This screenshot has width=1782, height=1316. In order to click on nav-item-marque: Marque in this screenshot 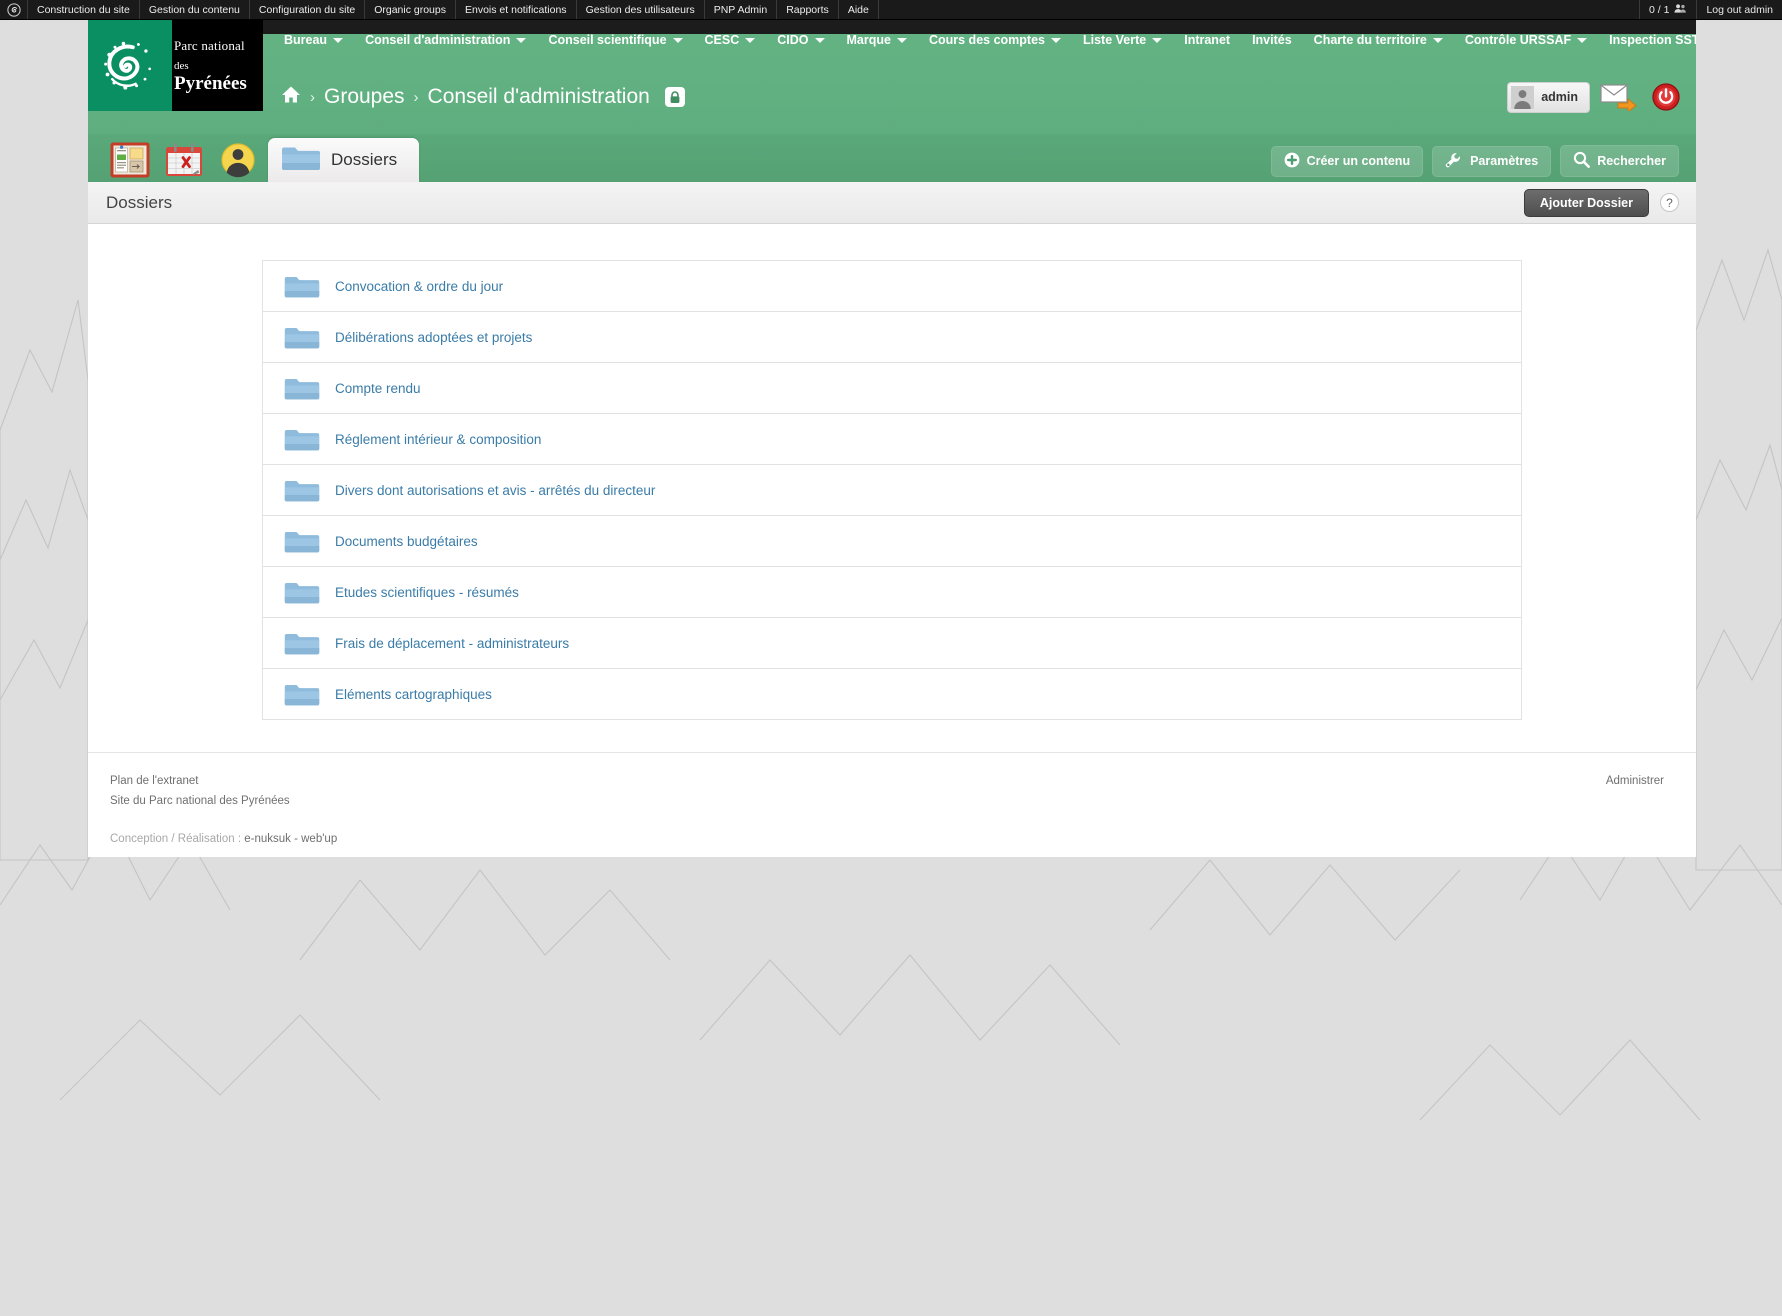, I will do `click(877, 40)`.